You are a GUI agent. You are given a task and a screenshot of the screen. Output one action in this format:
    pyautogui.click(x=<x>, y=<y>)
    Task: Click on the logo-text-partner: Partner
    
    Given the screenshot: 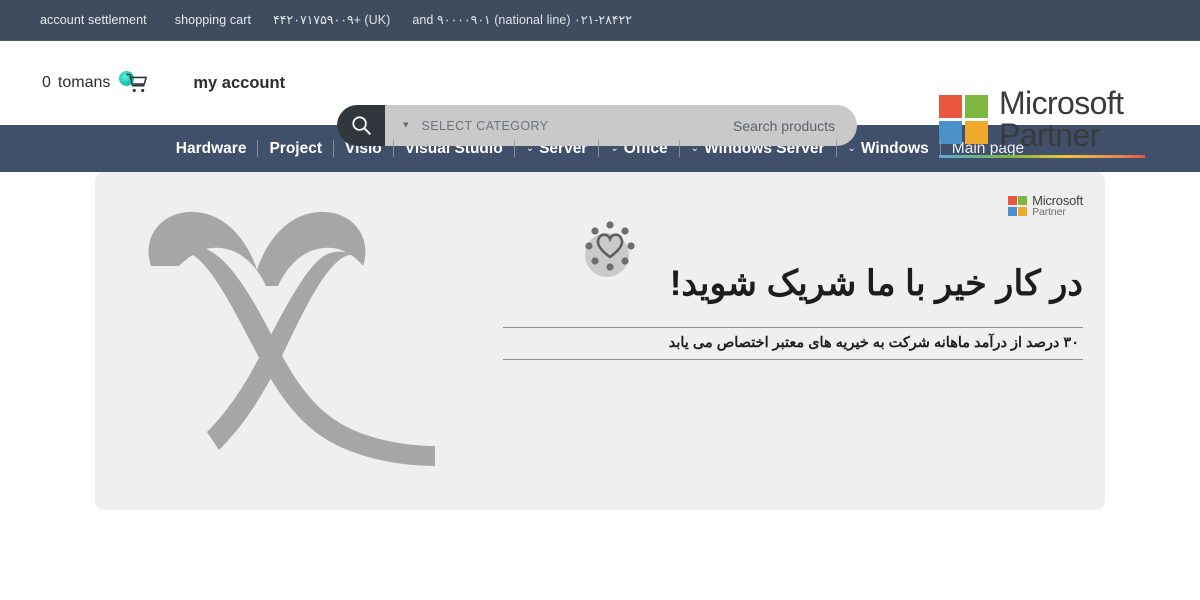 What is the action you would take?
    pyautogui.click(x=1049, y=134)
    